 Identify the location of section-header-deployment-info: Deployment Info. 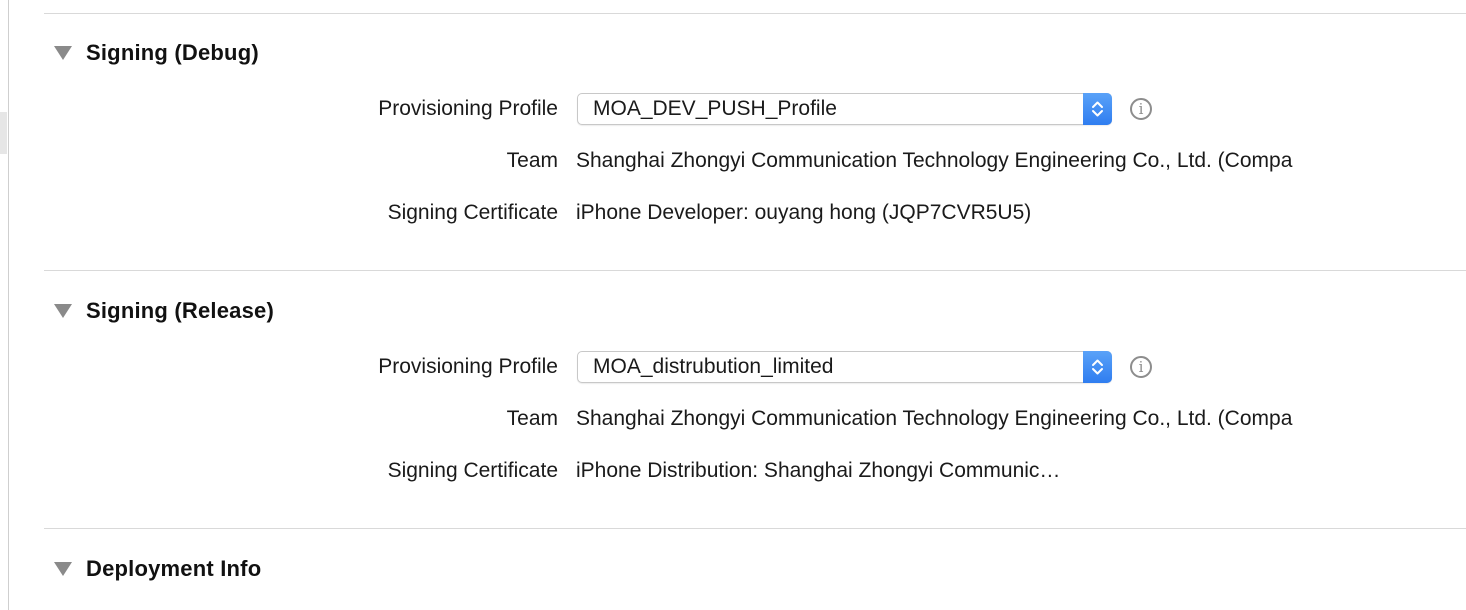
(157, 569).